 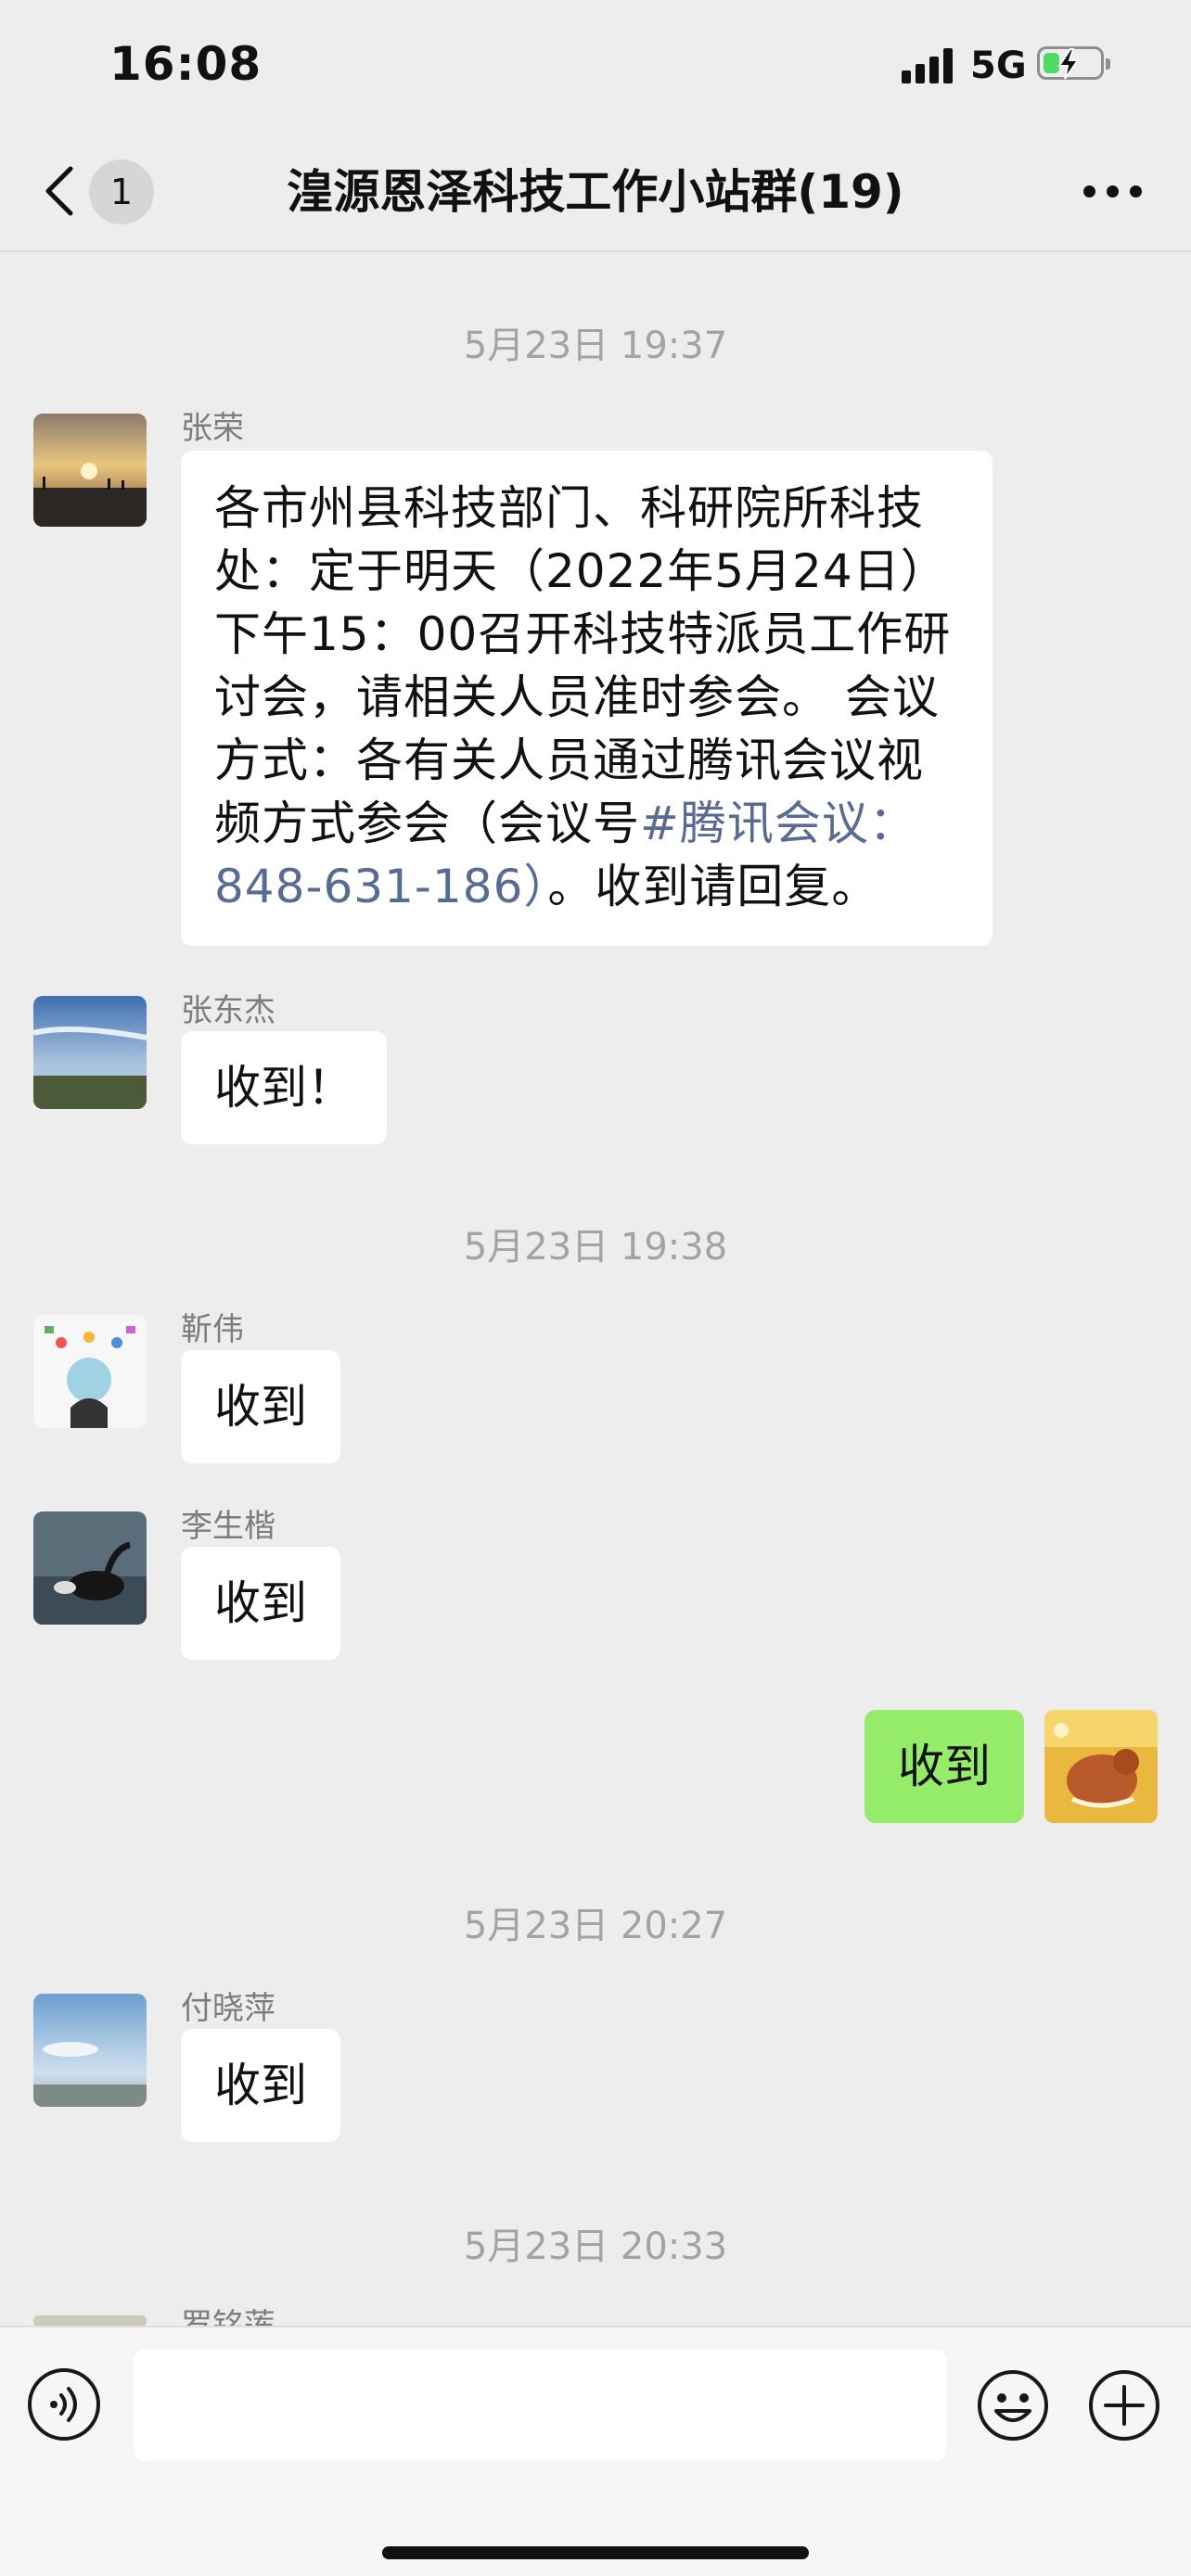 I want to click on message-bubble: 收到！, so click(x=284, y=1087).